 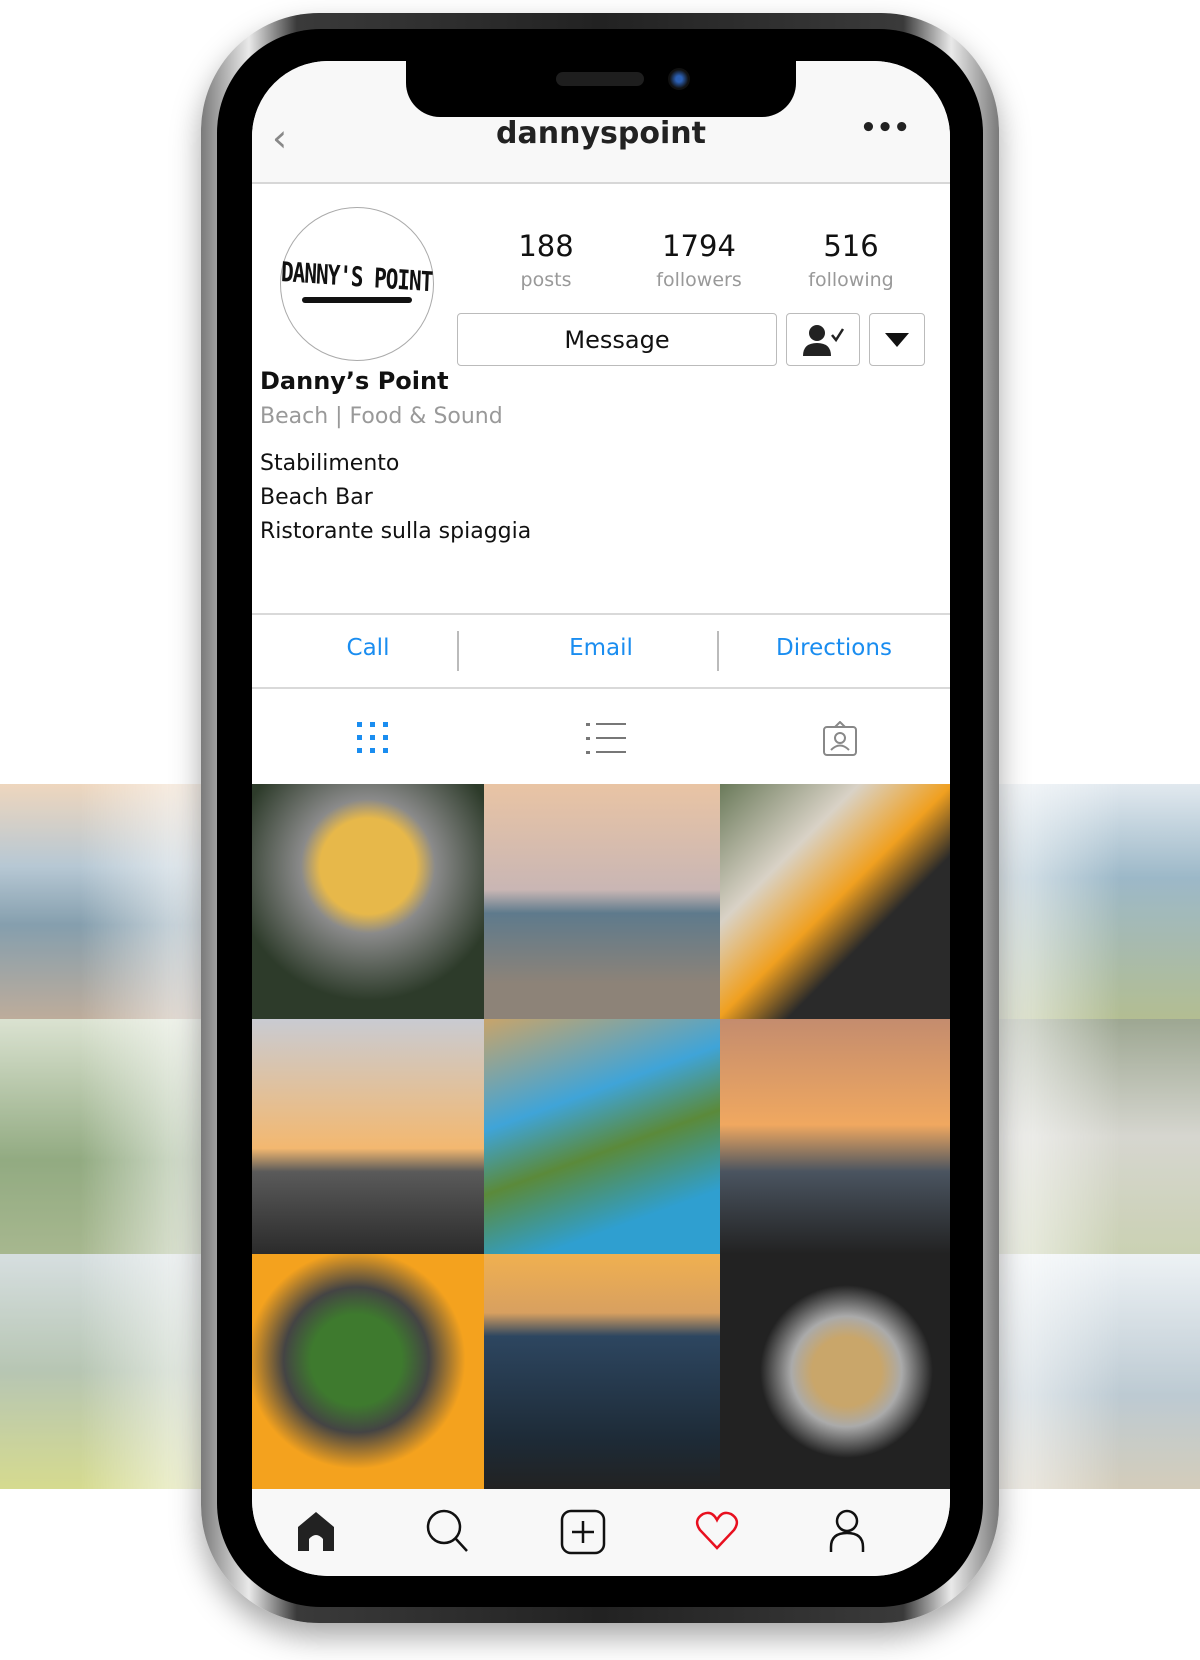 What do you see at coordinates (357, 300) in the screenshot?
I see `surfboard-icon` at bounding box center [357, 300].